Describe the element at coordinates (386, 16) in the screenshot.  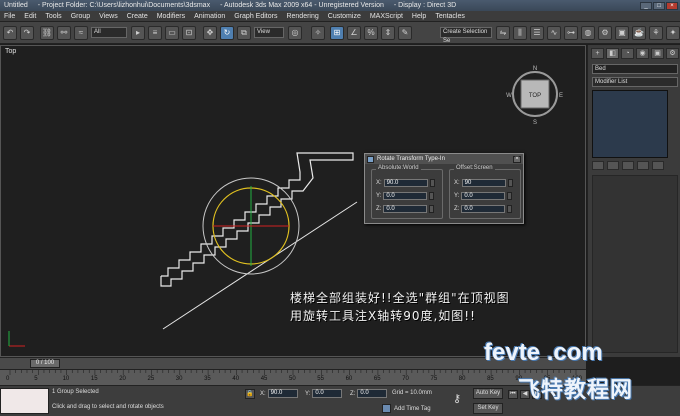
I see `menu-maxscript: MAXScript` at that location.